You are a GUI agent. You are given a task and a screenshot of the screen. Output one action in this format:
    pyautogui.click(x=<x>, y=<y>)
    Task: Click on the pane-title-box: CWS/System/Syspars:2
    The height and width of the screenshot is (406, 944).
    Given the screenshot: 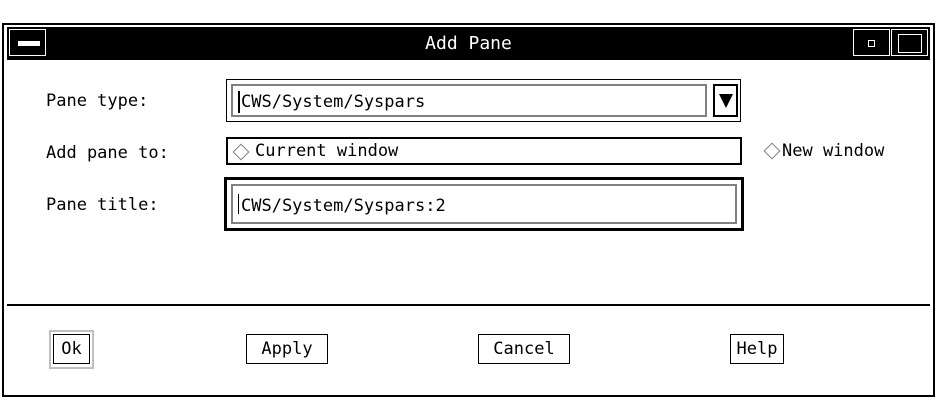 What is the action you would take?
    pyautogui.click(x=484, y=204)
    